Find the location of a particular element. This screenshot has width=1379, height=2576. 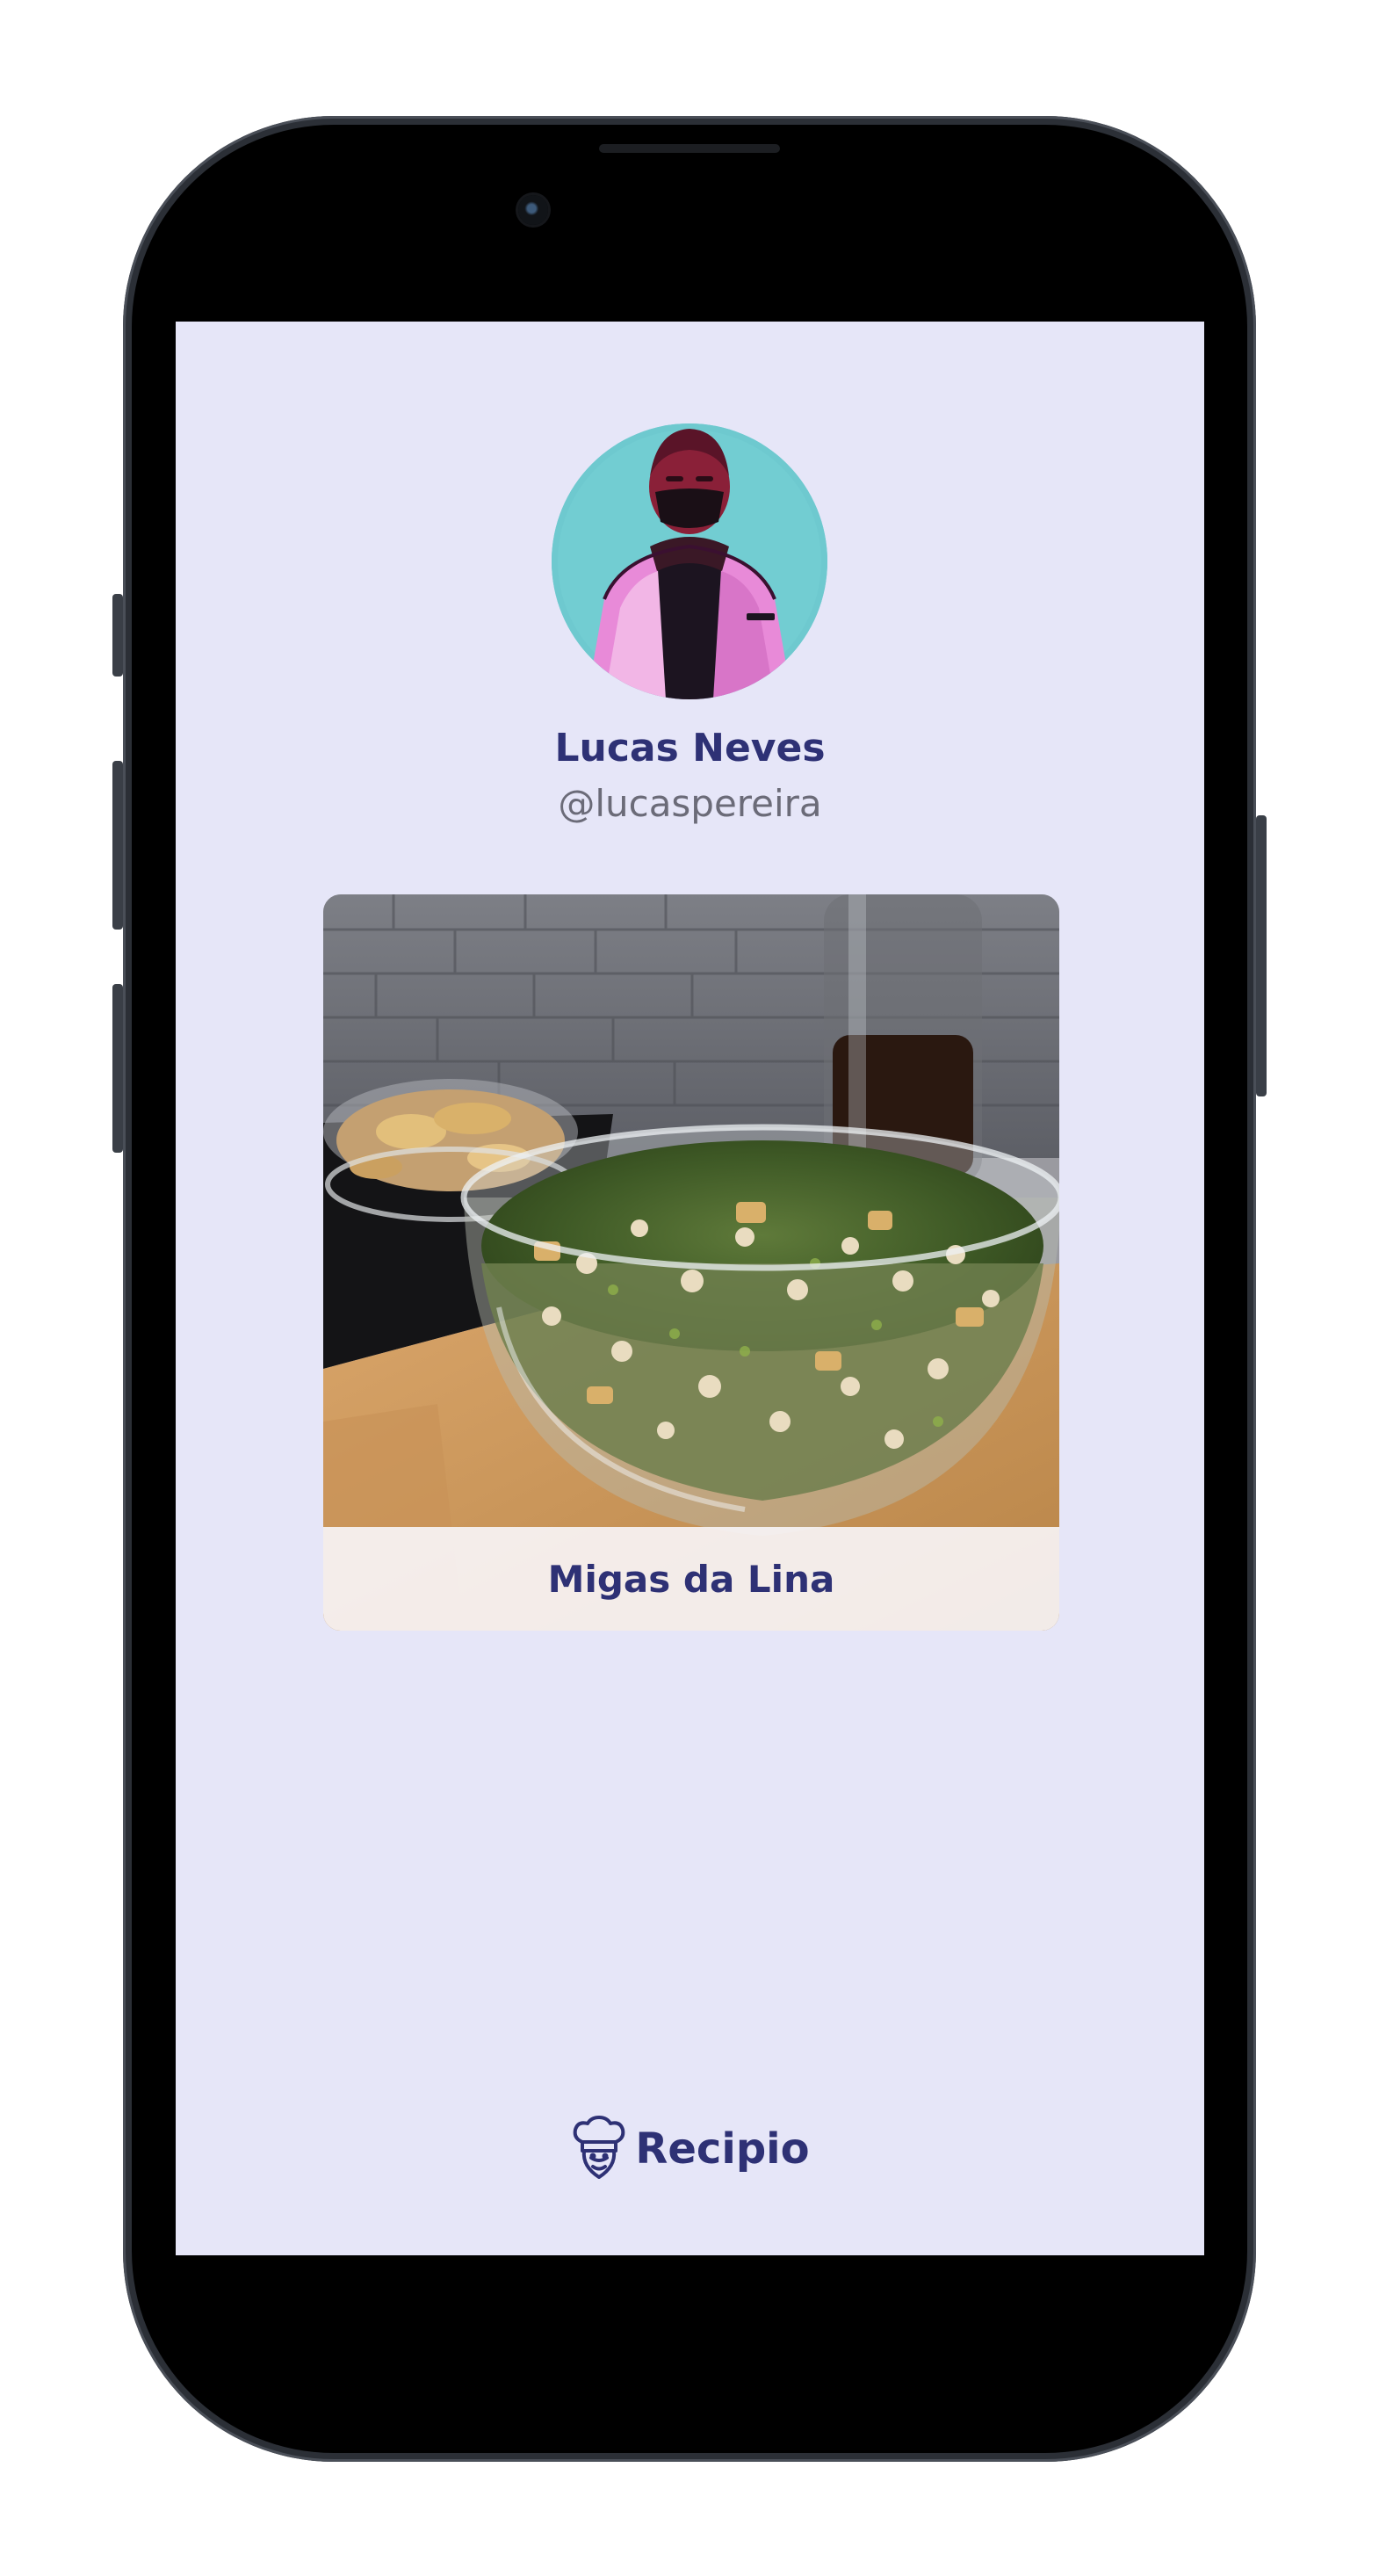

phone-volume-down-button is located at coordinates (117, 1068).